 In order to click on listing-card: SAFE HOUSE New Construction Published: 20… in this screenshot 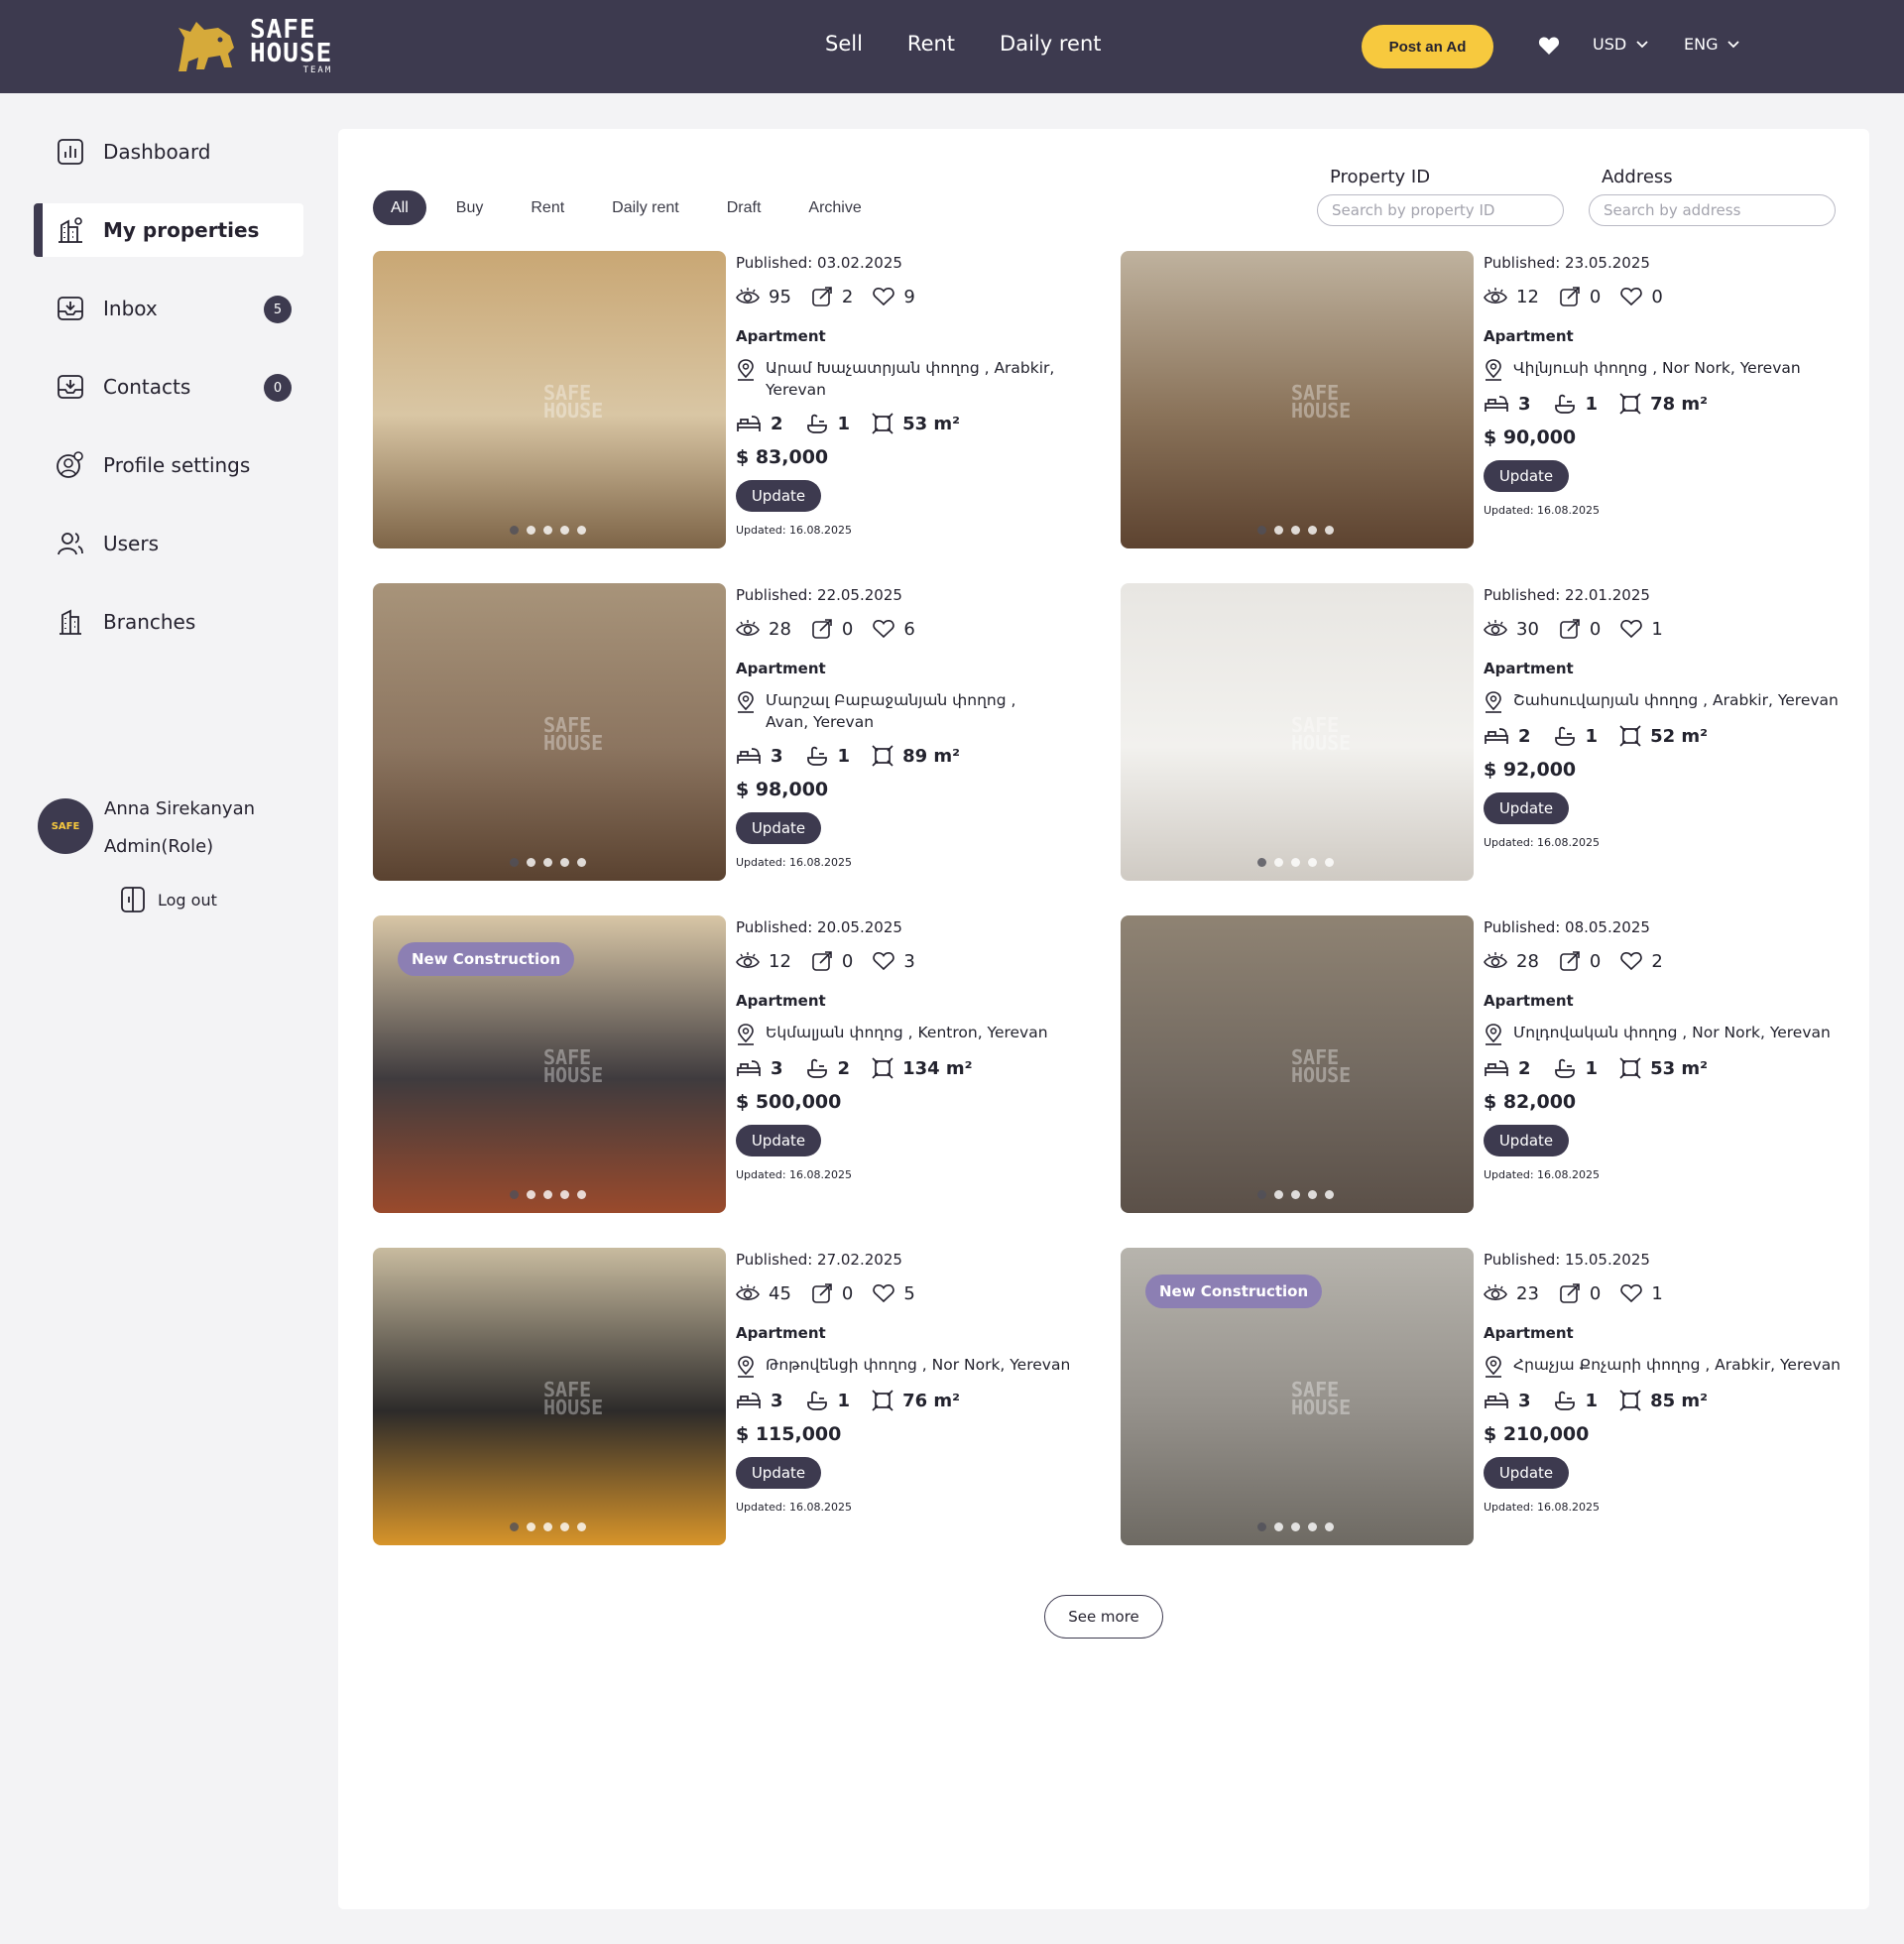, I will do `click(735, 1064)`.